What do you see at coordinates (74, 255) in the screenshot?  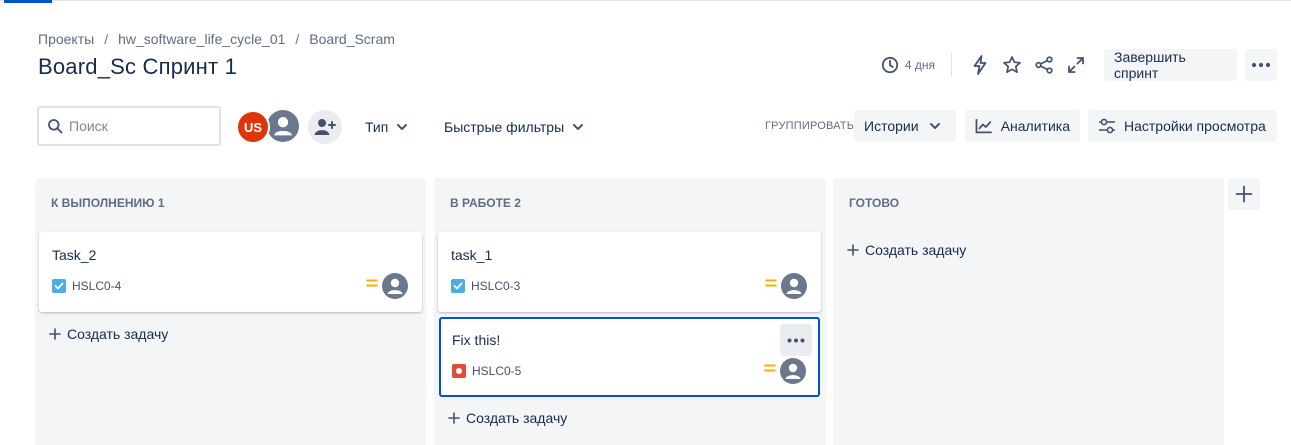 I see `card-title: Task_2` at bounding box center [74, 255].